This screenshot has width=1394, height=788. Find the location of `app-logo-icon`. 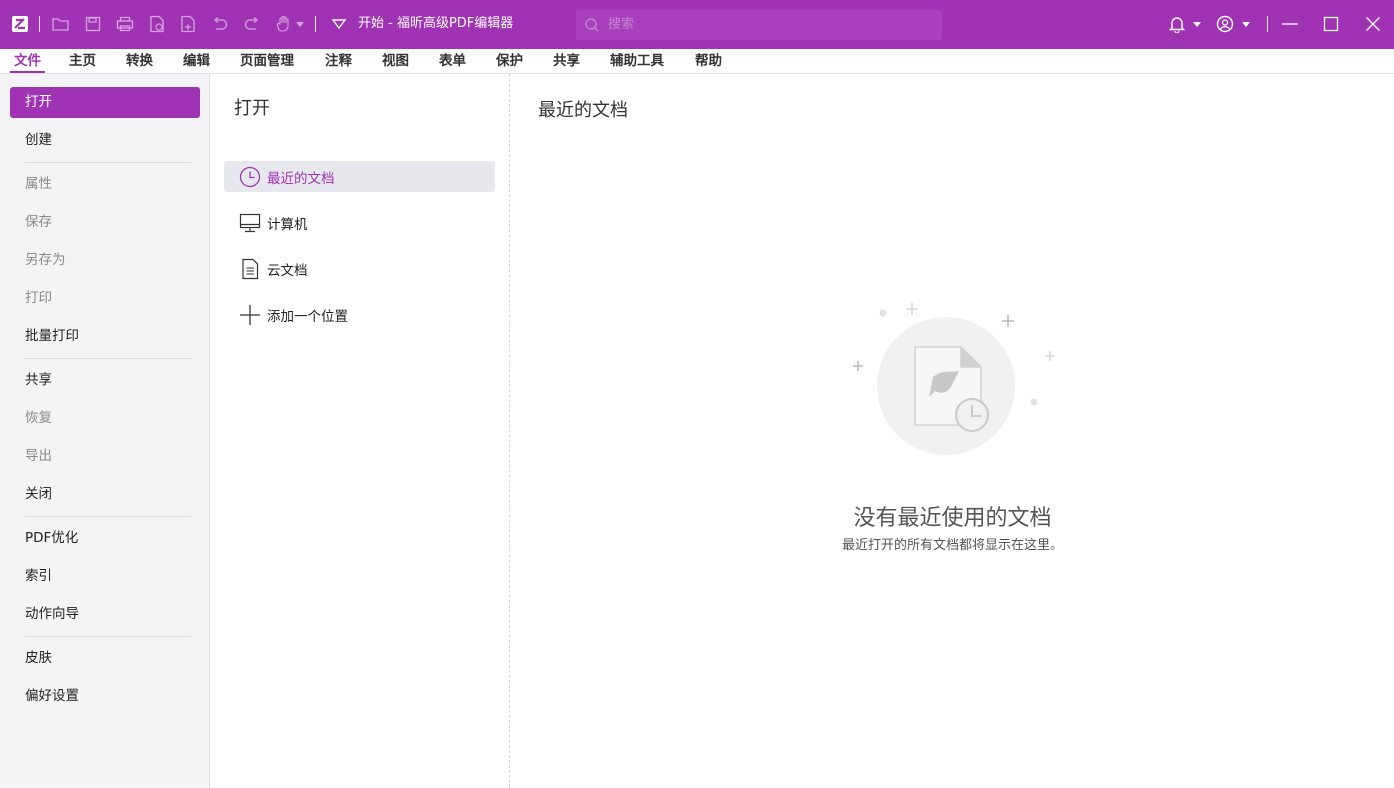

app-logo-icon is located at coordinates (20, 24).